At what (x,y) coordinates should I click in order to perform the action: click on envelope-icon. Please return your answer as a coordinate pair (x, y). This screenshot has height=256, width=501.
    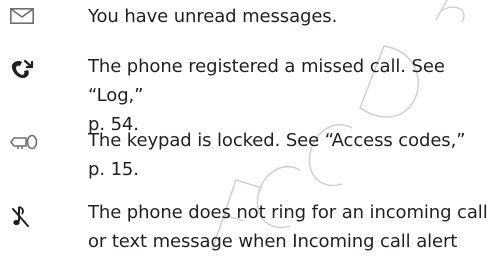
    Looking at the image, I should click on (25, 19).